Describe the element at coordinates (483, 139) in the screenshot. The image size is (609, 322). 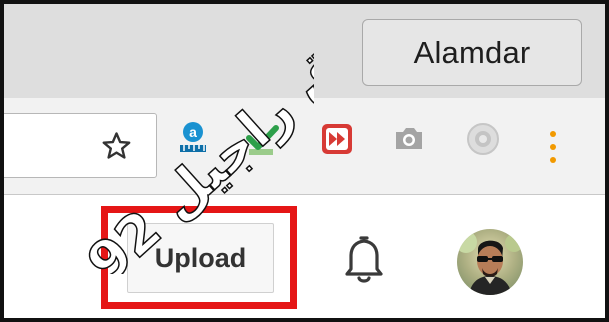
I see `gray-circle-extension-icon` at that location.